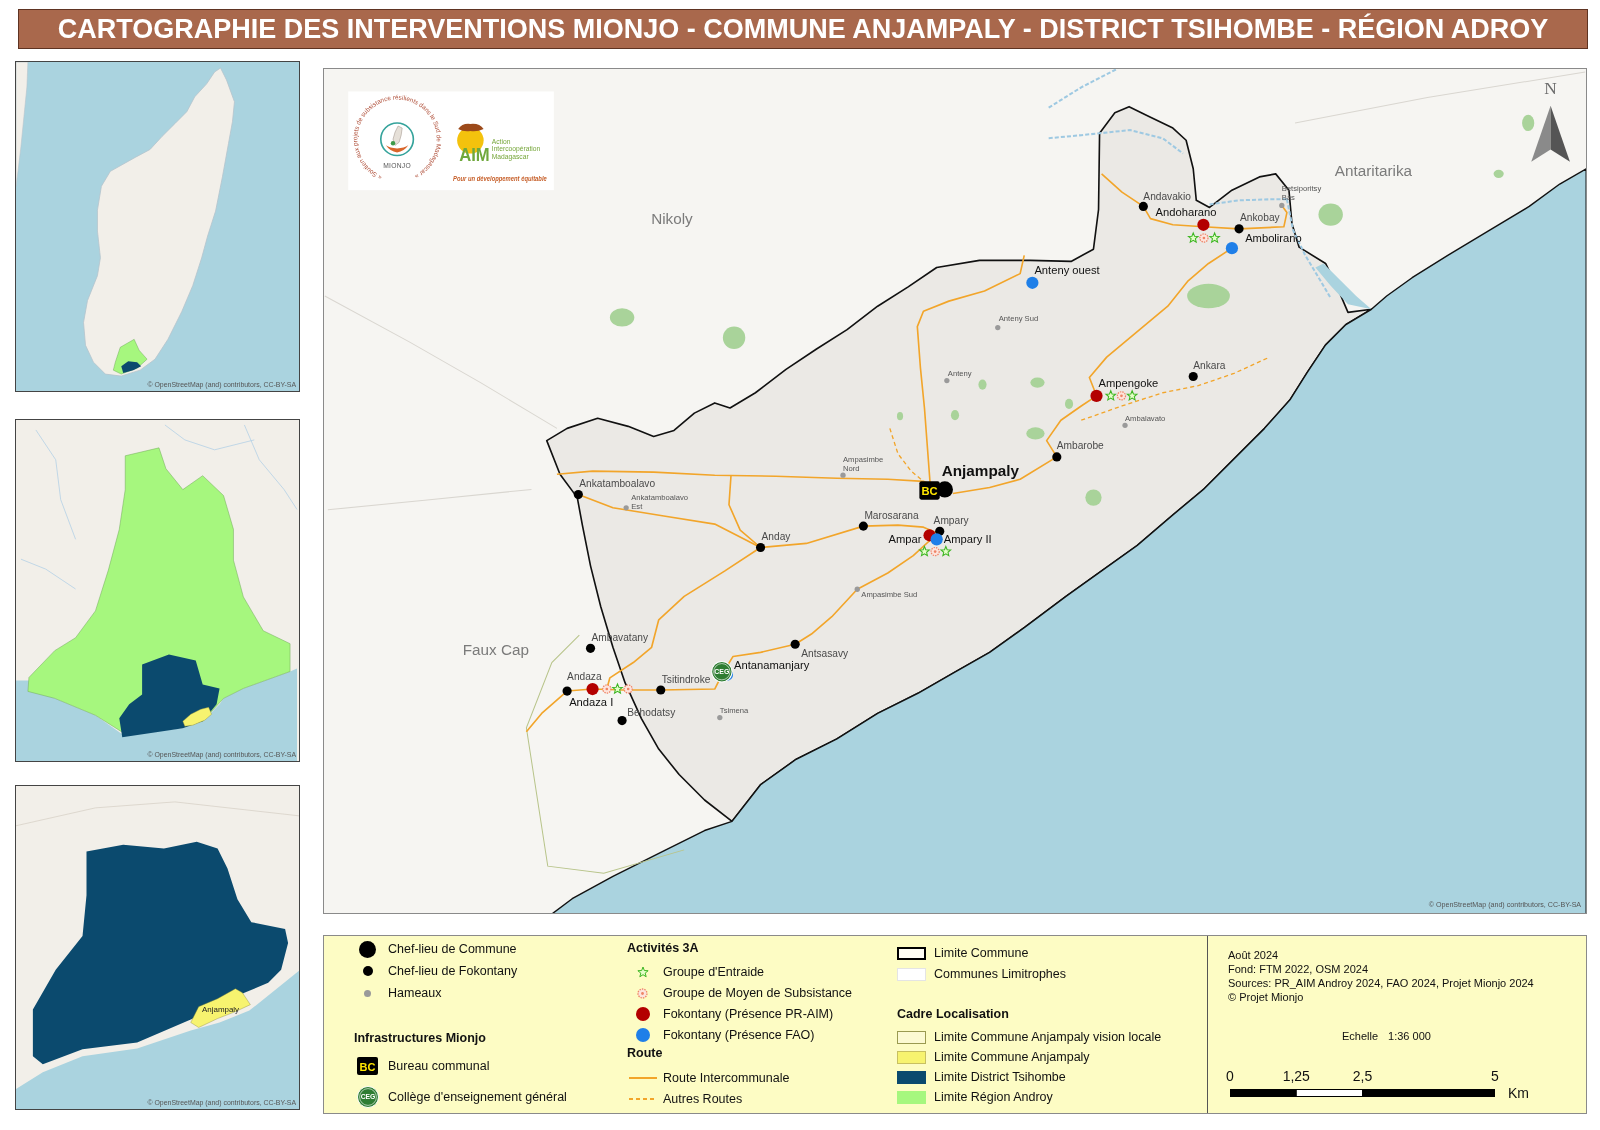 Image resolution: width=1600 pixels, height=1130 pixels. I want to click on map-title: CARTOGRAPHIE DES INTERVENTIONS MIONJO - COMMUNE ANJAMPALY - DISTRICT TSIHOMBE - RÉGION ADROY, so click(803, 29).